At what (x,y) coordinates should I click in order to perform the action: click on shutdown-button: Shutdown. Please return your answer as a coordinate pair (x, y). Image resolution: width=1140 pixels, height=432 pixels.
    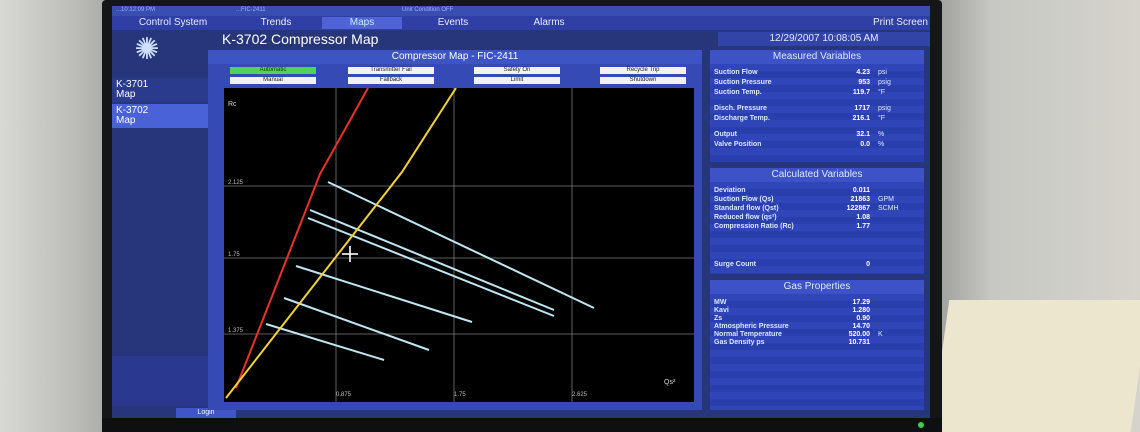
    Looking at the image, I should click on (643, 80).